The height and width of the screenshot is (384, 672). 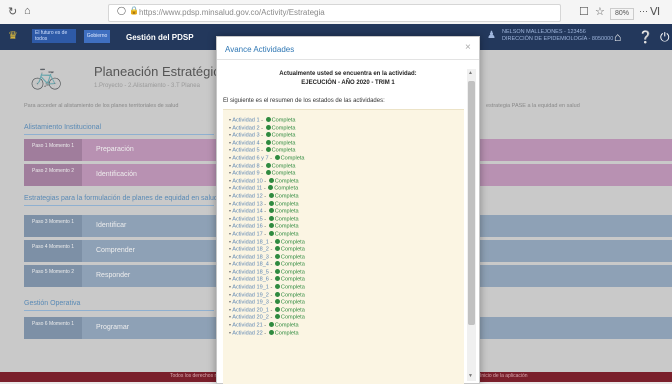 What do you see at coordinates (260, 49) in the screenshot?
I see `modal-title: Avance Actividades` at bounding box center [260, 49].